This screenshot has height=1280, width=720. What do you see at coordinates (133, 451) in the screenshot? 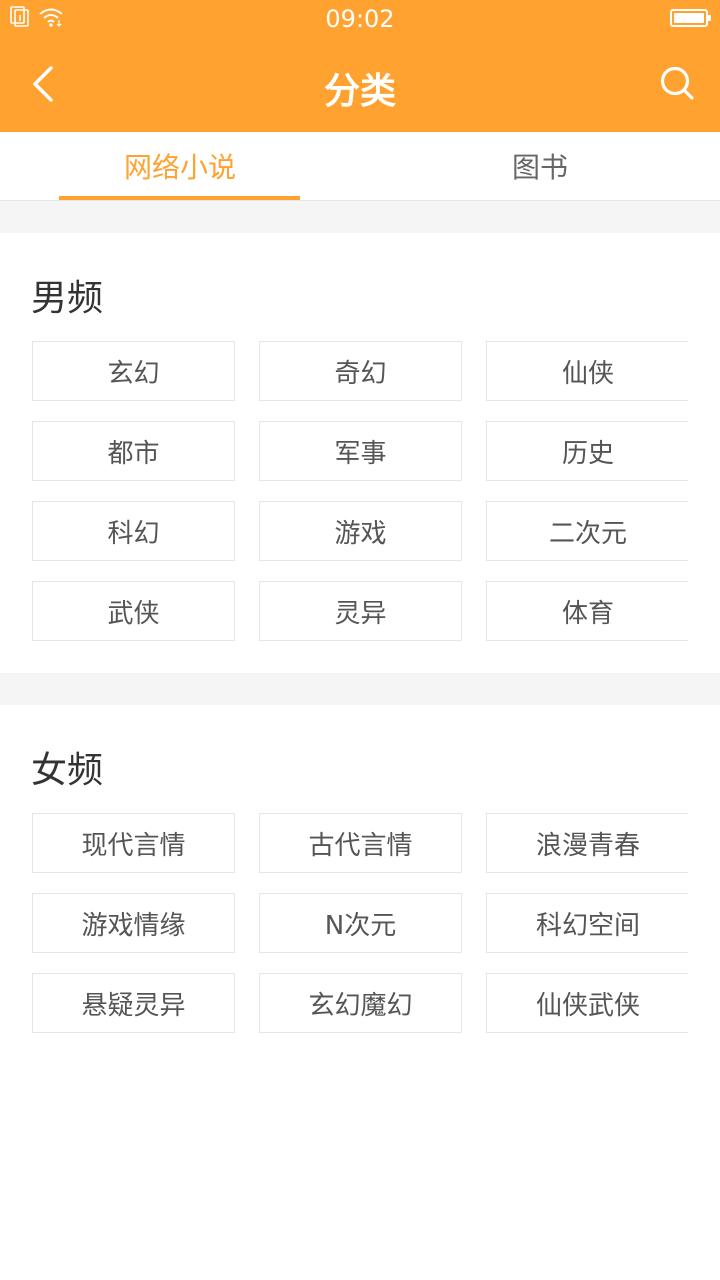
I see `category-item: 都市` at bounding box center [133, 451].